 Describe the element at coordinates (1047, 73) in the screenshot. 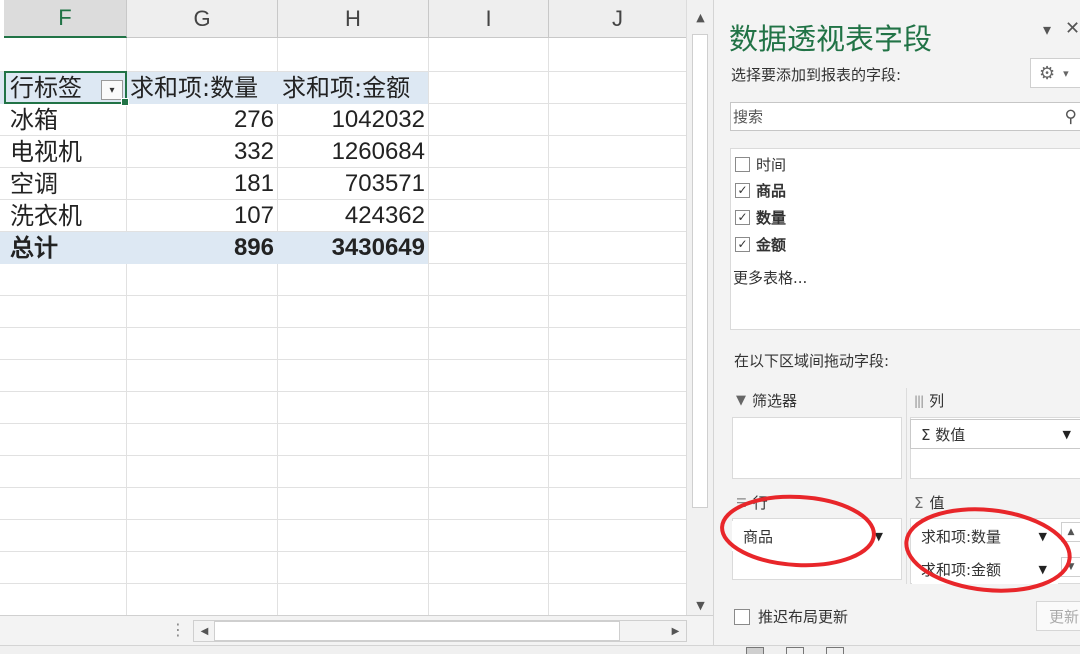

I see `gear-icon: ⚙` at that location.